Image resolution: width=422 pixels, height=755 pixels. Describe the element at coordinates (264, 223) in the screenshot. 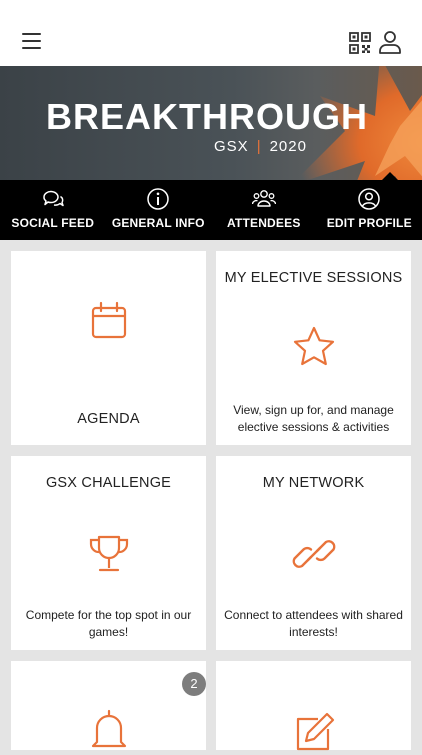

I see `nav-label-attendees: ATTENDEES` at that location.